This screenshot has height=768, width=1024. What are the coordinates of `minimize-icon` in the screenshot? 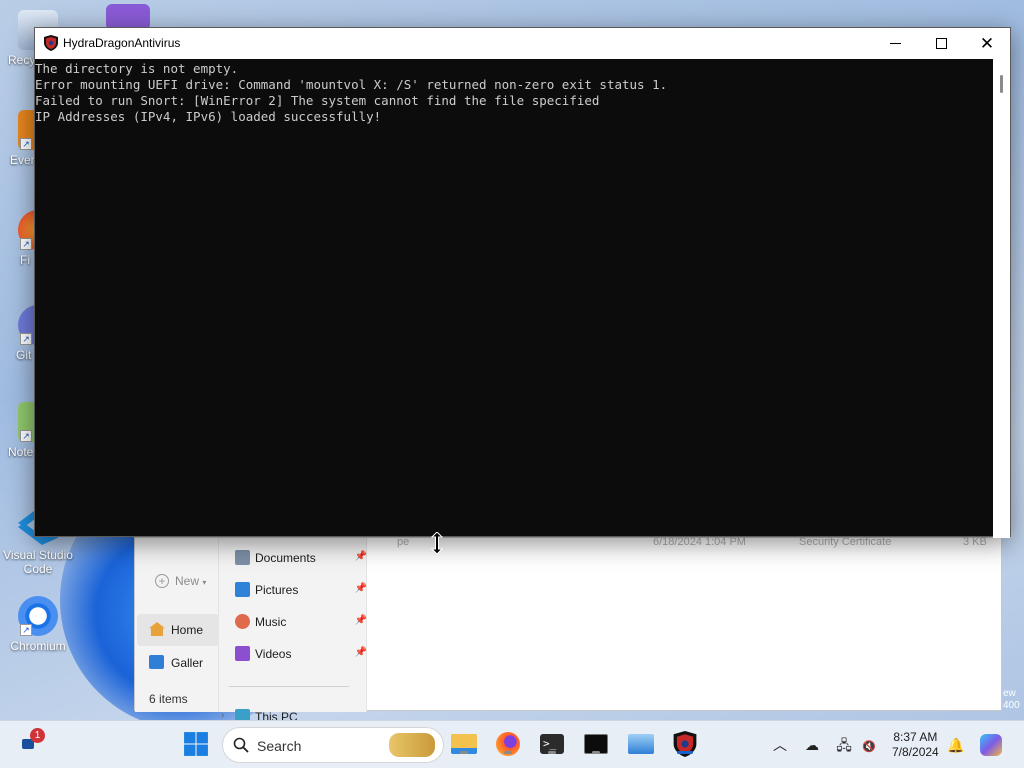 It's located at (895, 43).